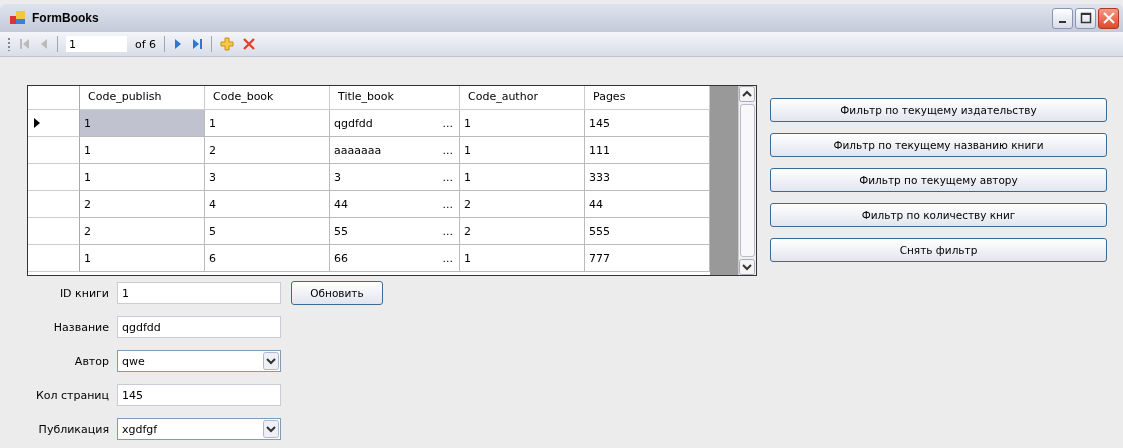 The width and height of the screenshot is (1123, 448). Describe the element at coordinates (1062, 18) in the screenshot. I see `minimize-button` at that location.